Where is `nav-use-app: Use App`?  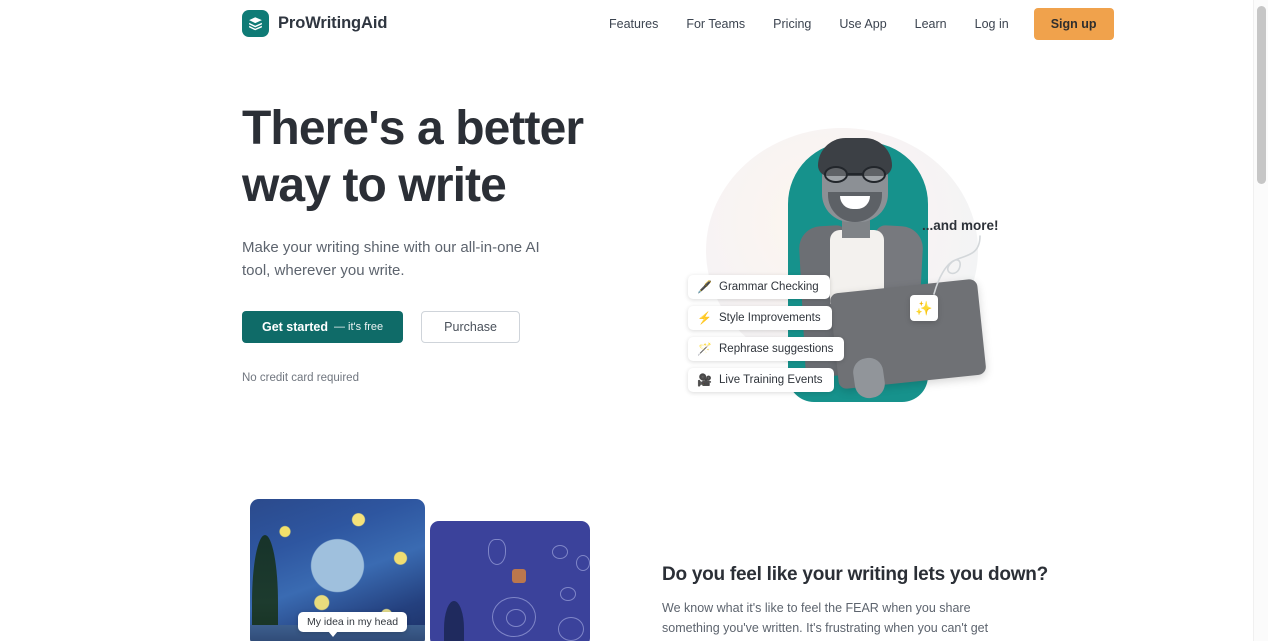
nav-use-app: Use App is located at coordinates (862, 24).